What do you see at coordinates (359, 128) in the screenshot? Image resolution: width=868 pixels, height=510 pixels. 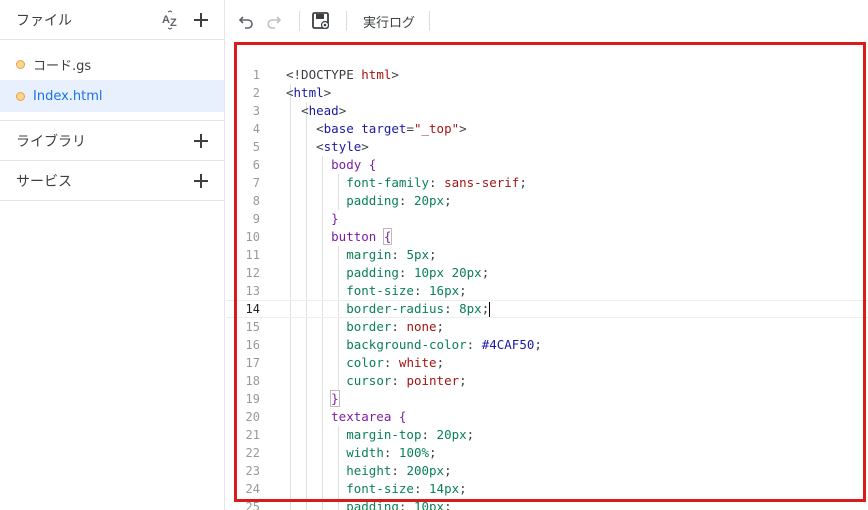 I see `code-line: 4 <base target="_top">` at bounding box center [359, 128].